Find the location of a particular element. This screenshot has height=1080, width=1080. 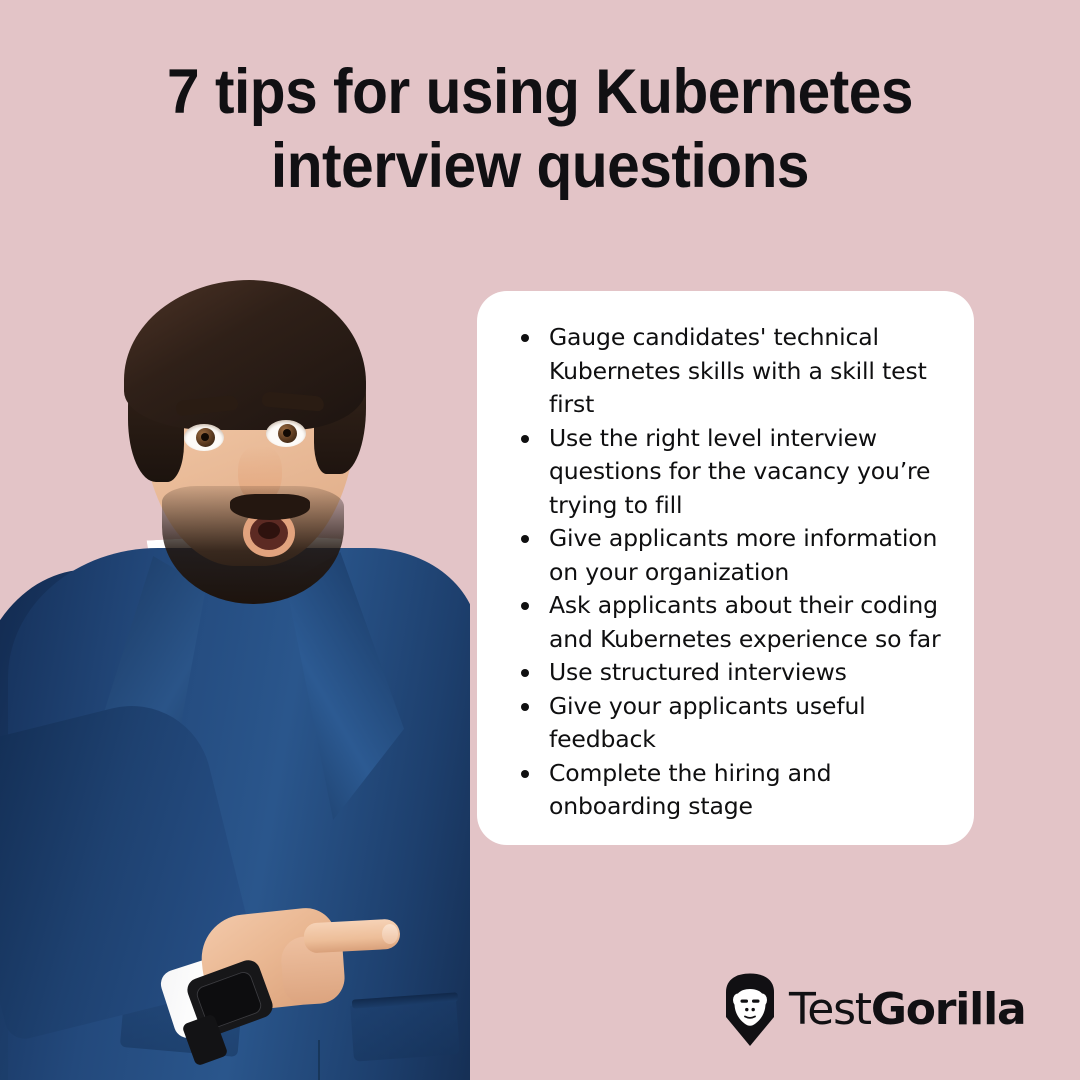

moustache is located at coordinates (270, 507).